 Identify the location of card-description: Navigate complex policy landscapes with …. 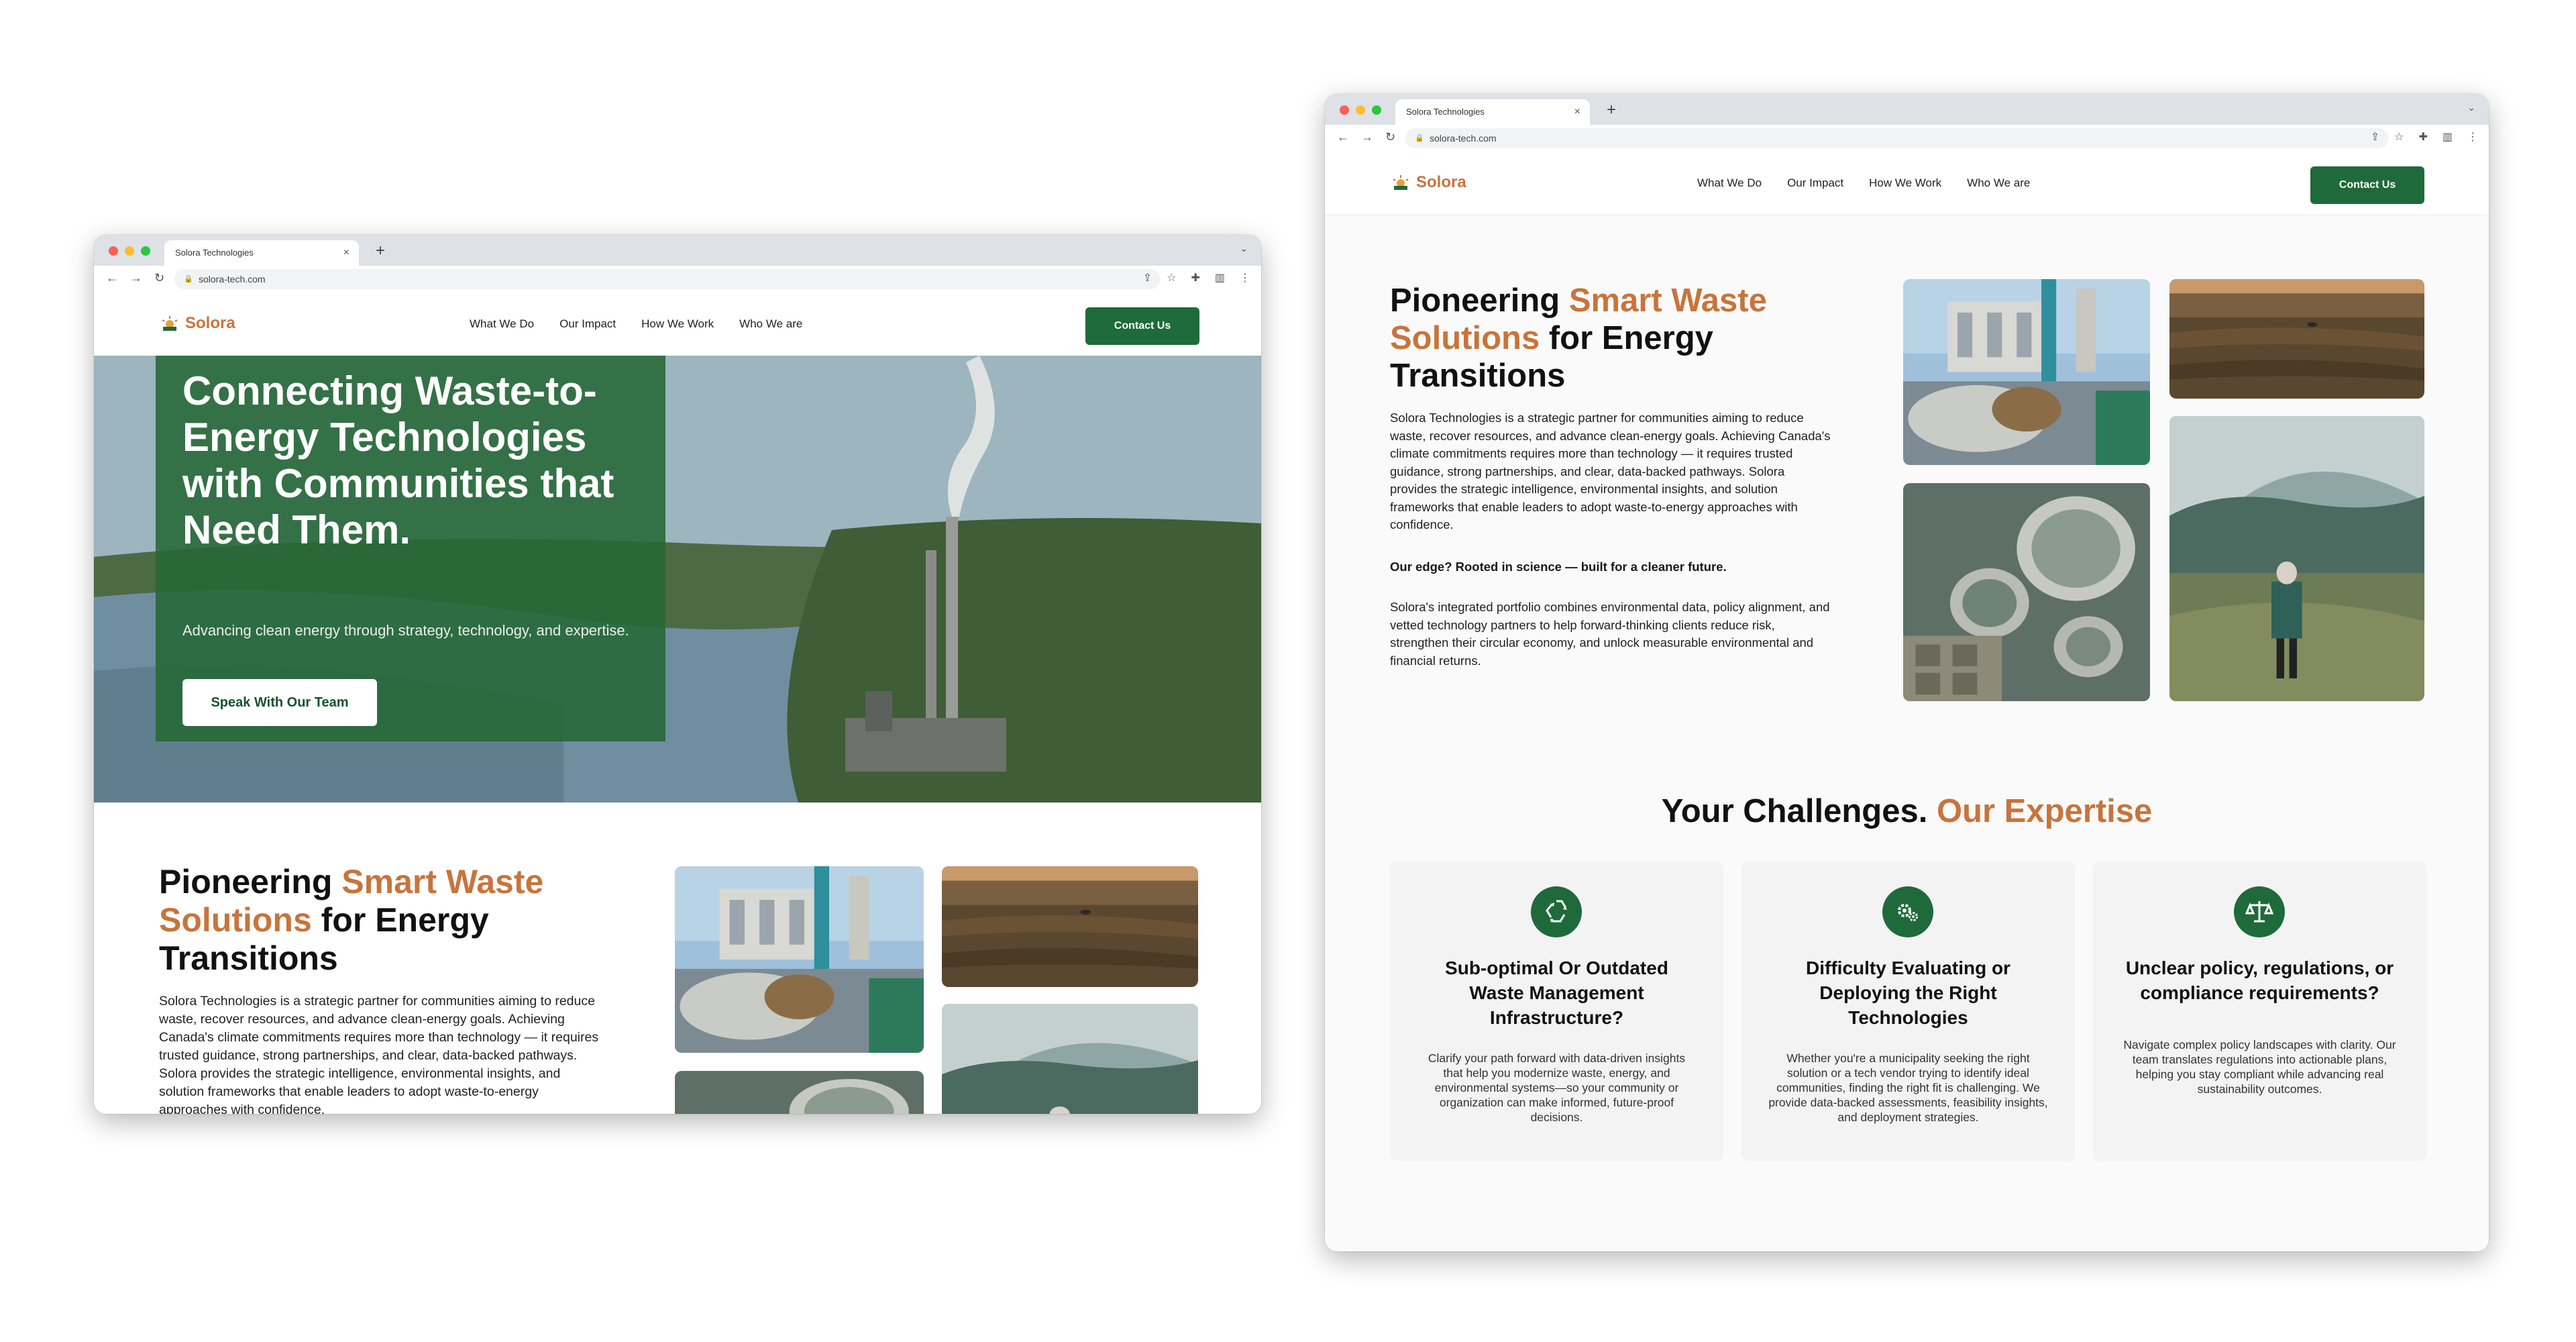
(2259, 1067).